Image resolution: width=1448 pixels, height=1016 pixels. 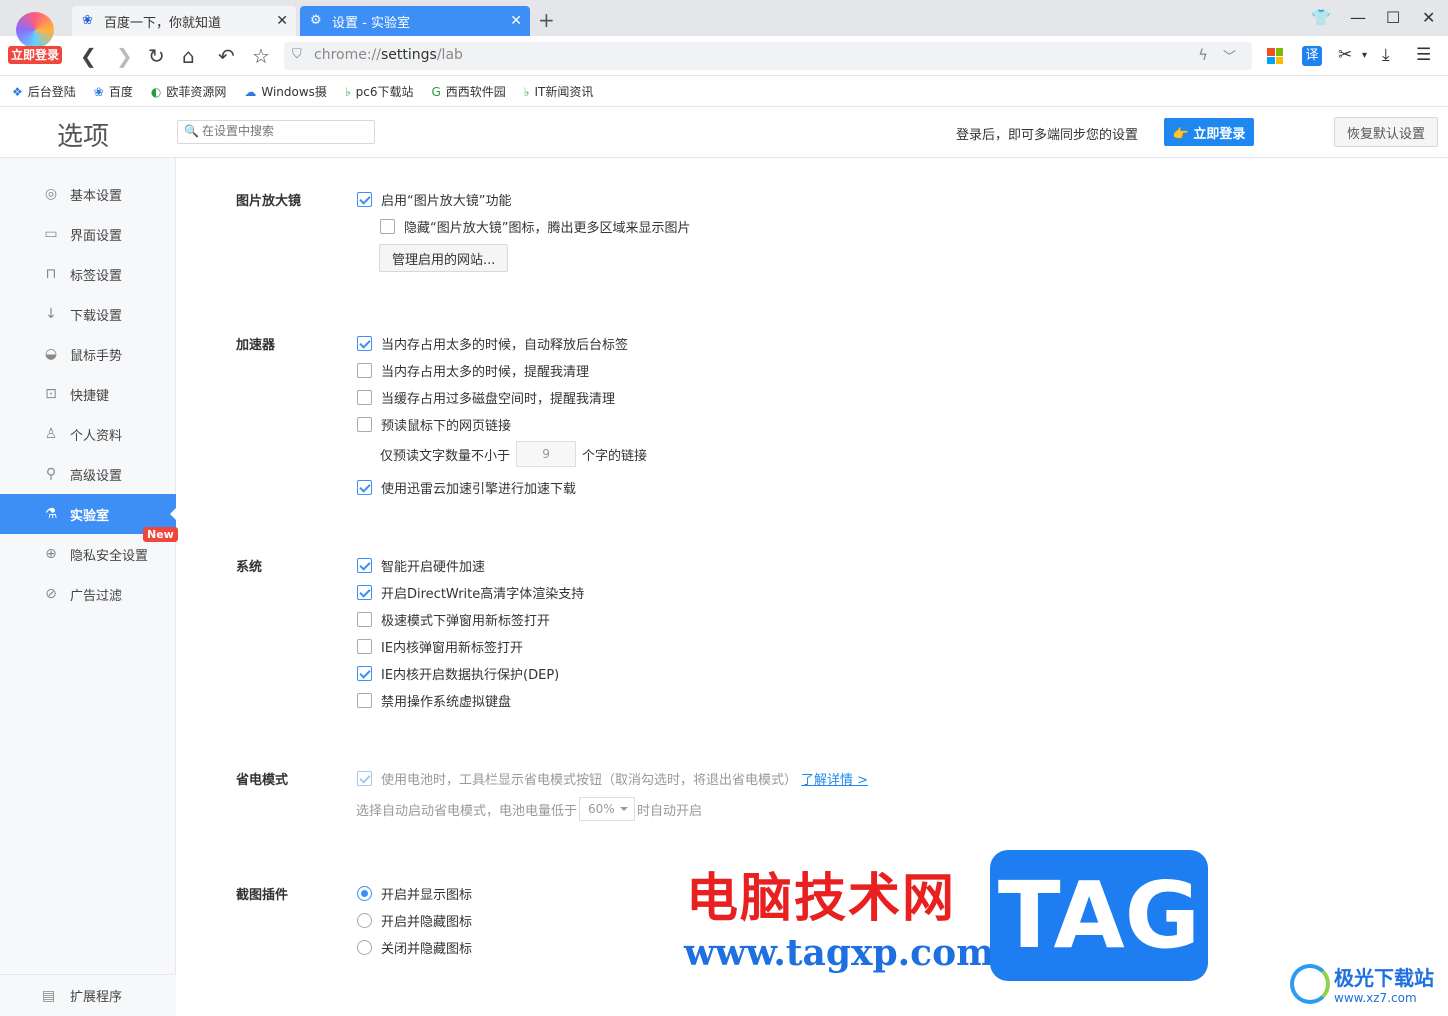 What do you see at coordinates (440, 646) in the screenshot?
I see `system-option-4: IE内核弹窗用新标签打开` at bounding box center [440, 646].